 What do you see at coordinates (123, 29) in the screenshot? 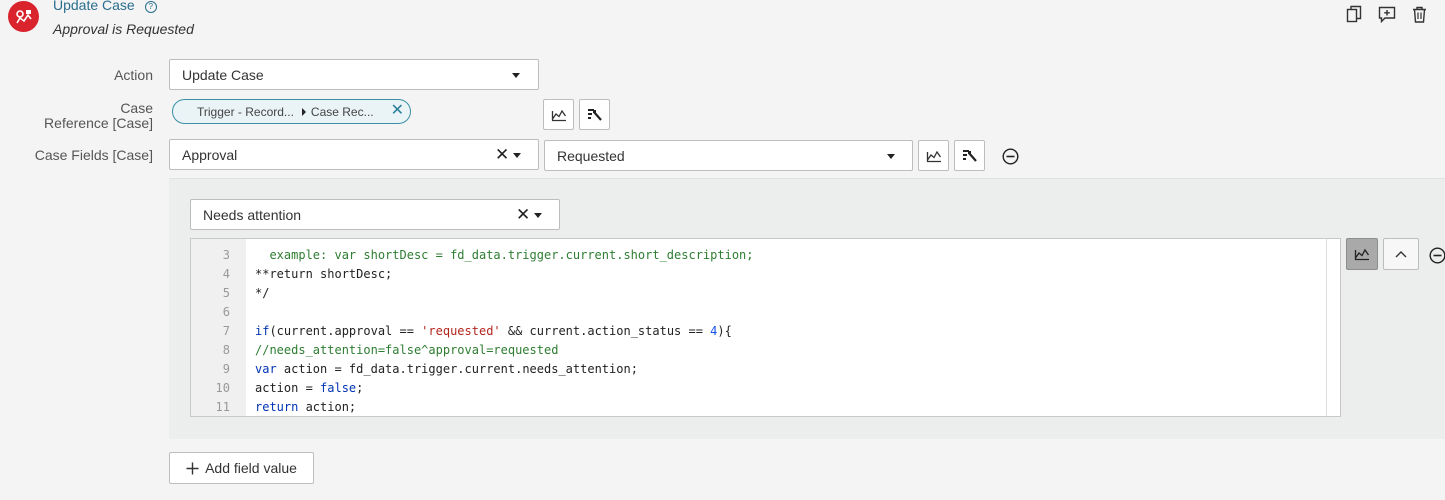
I see `step-subtitle: Approval is Requested` at bounding box center [123, 29].